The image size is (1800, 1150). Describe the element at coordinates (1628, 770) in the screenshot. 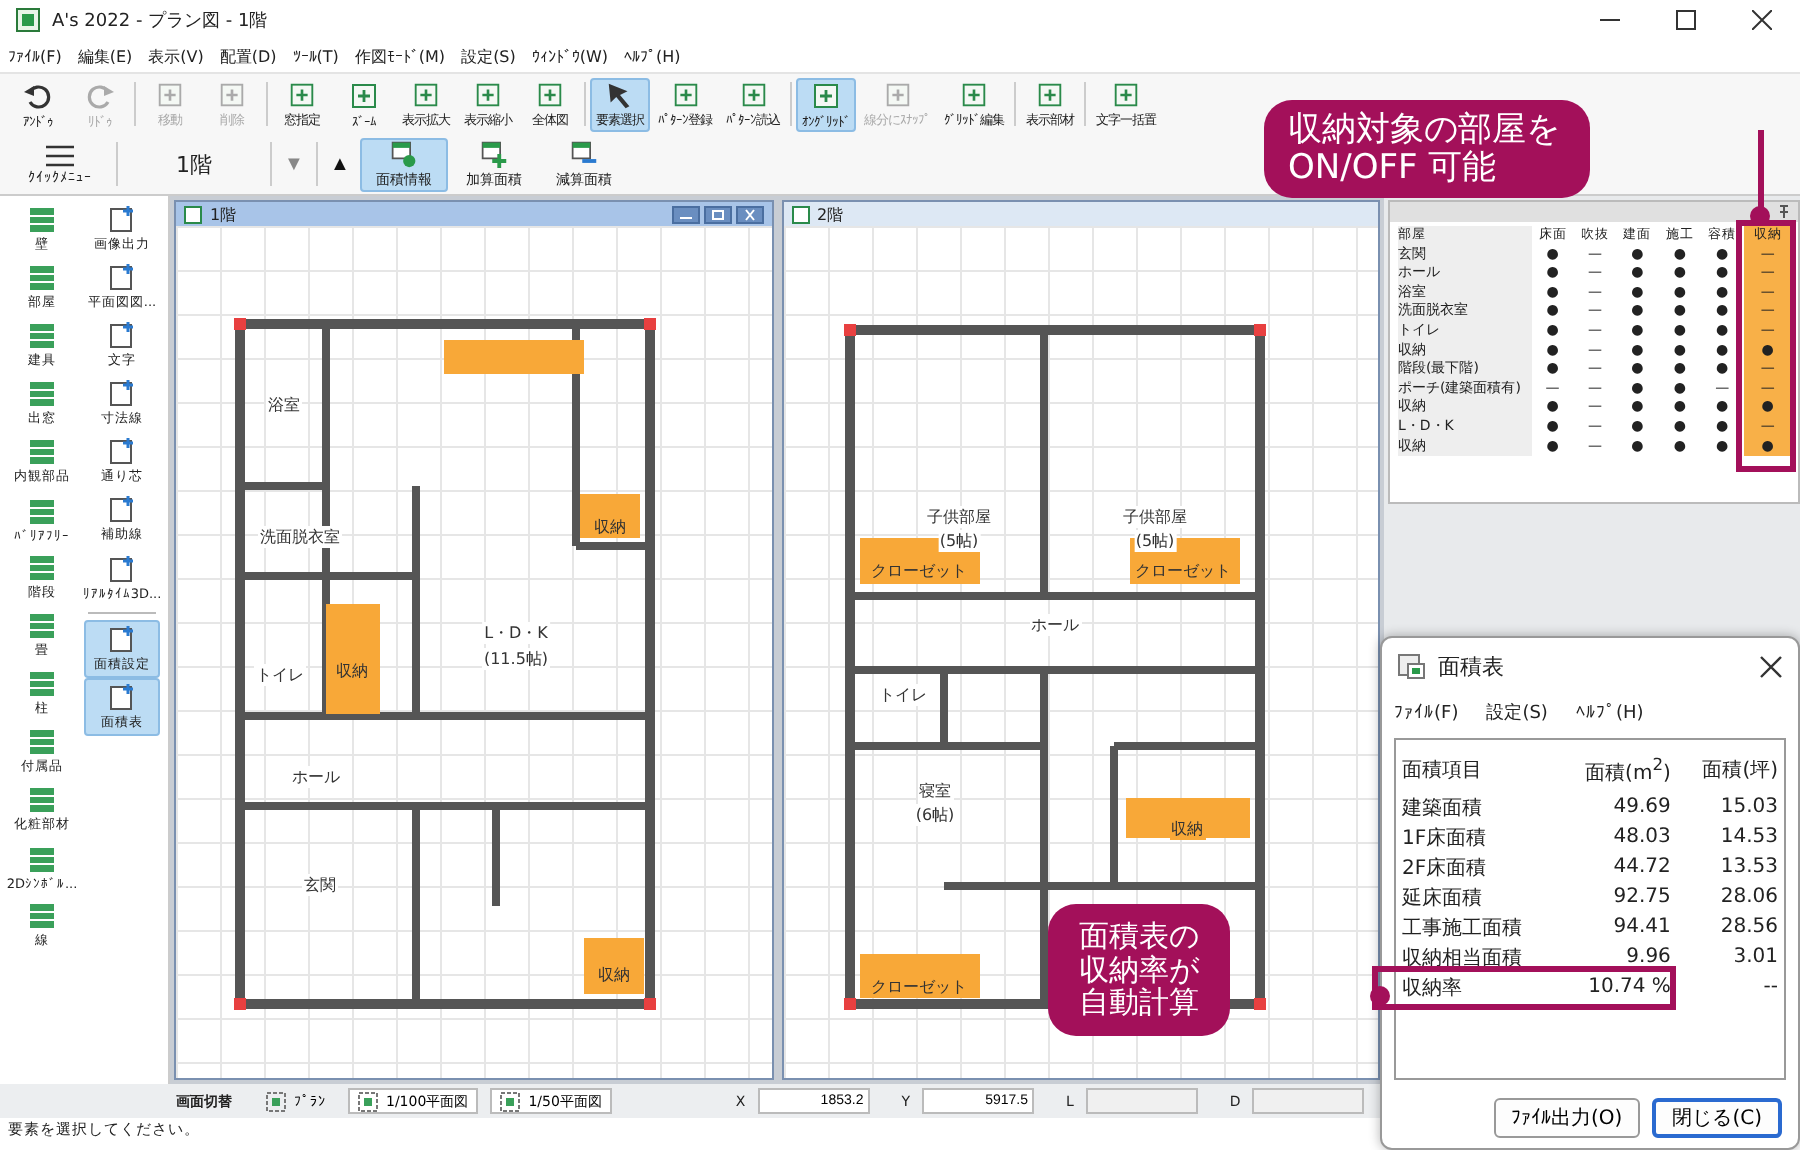

I see `column-header: 面積(m$^{2}$)` at that location.